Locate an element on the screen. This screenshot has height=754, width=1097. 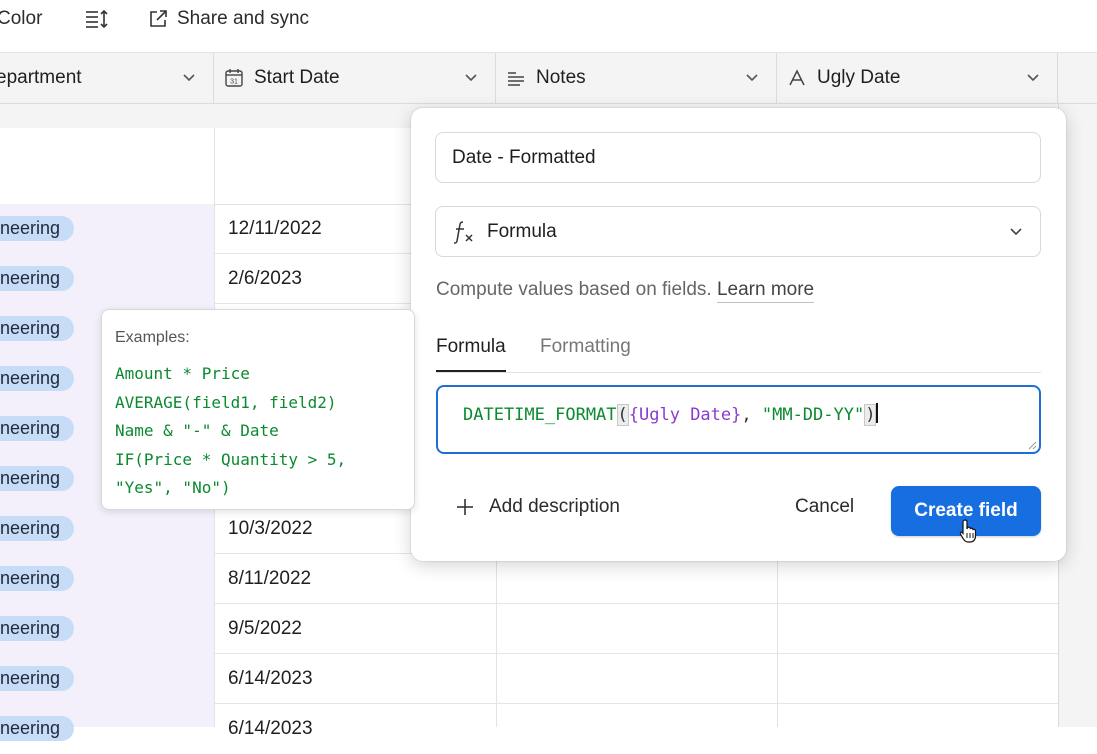
row-height-icon is located at coordinates (97, 19).